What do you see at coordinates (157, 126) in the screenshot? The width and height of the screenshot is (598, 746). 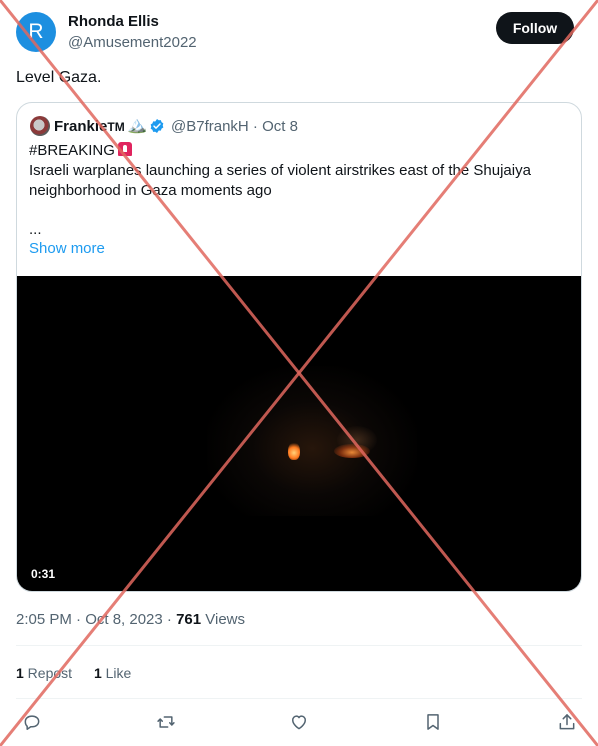 I see `verified-badge-icon` at bounding box center [157, 126].